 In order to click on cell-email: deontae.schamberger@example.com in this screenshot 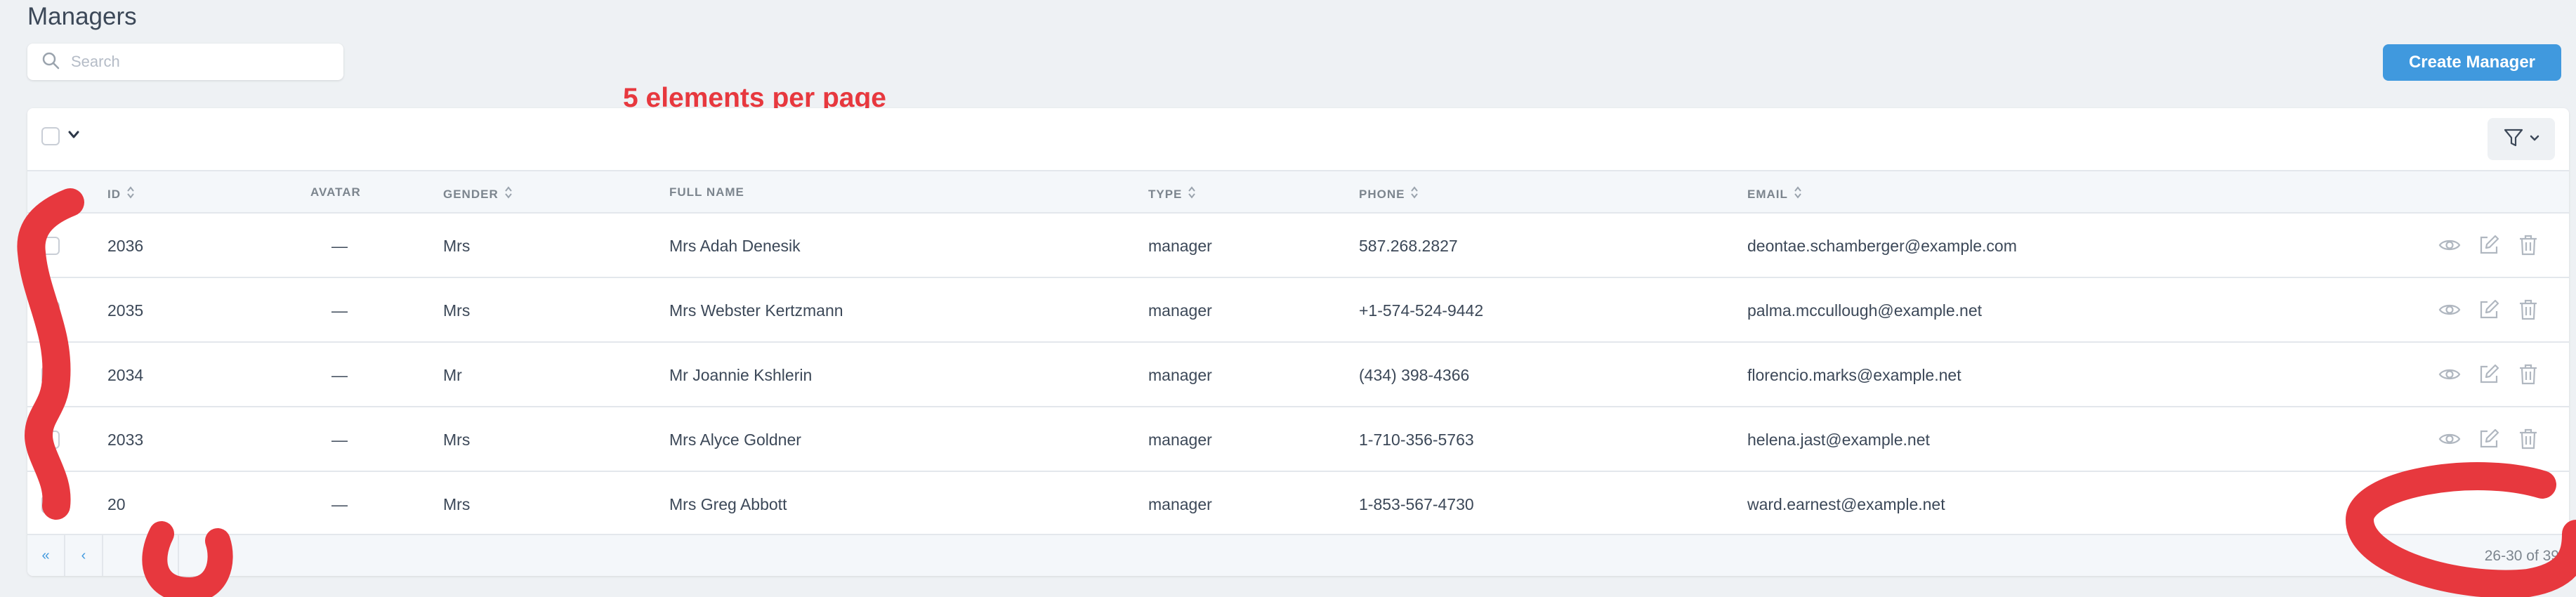, I will do `click(1882, 246)`.